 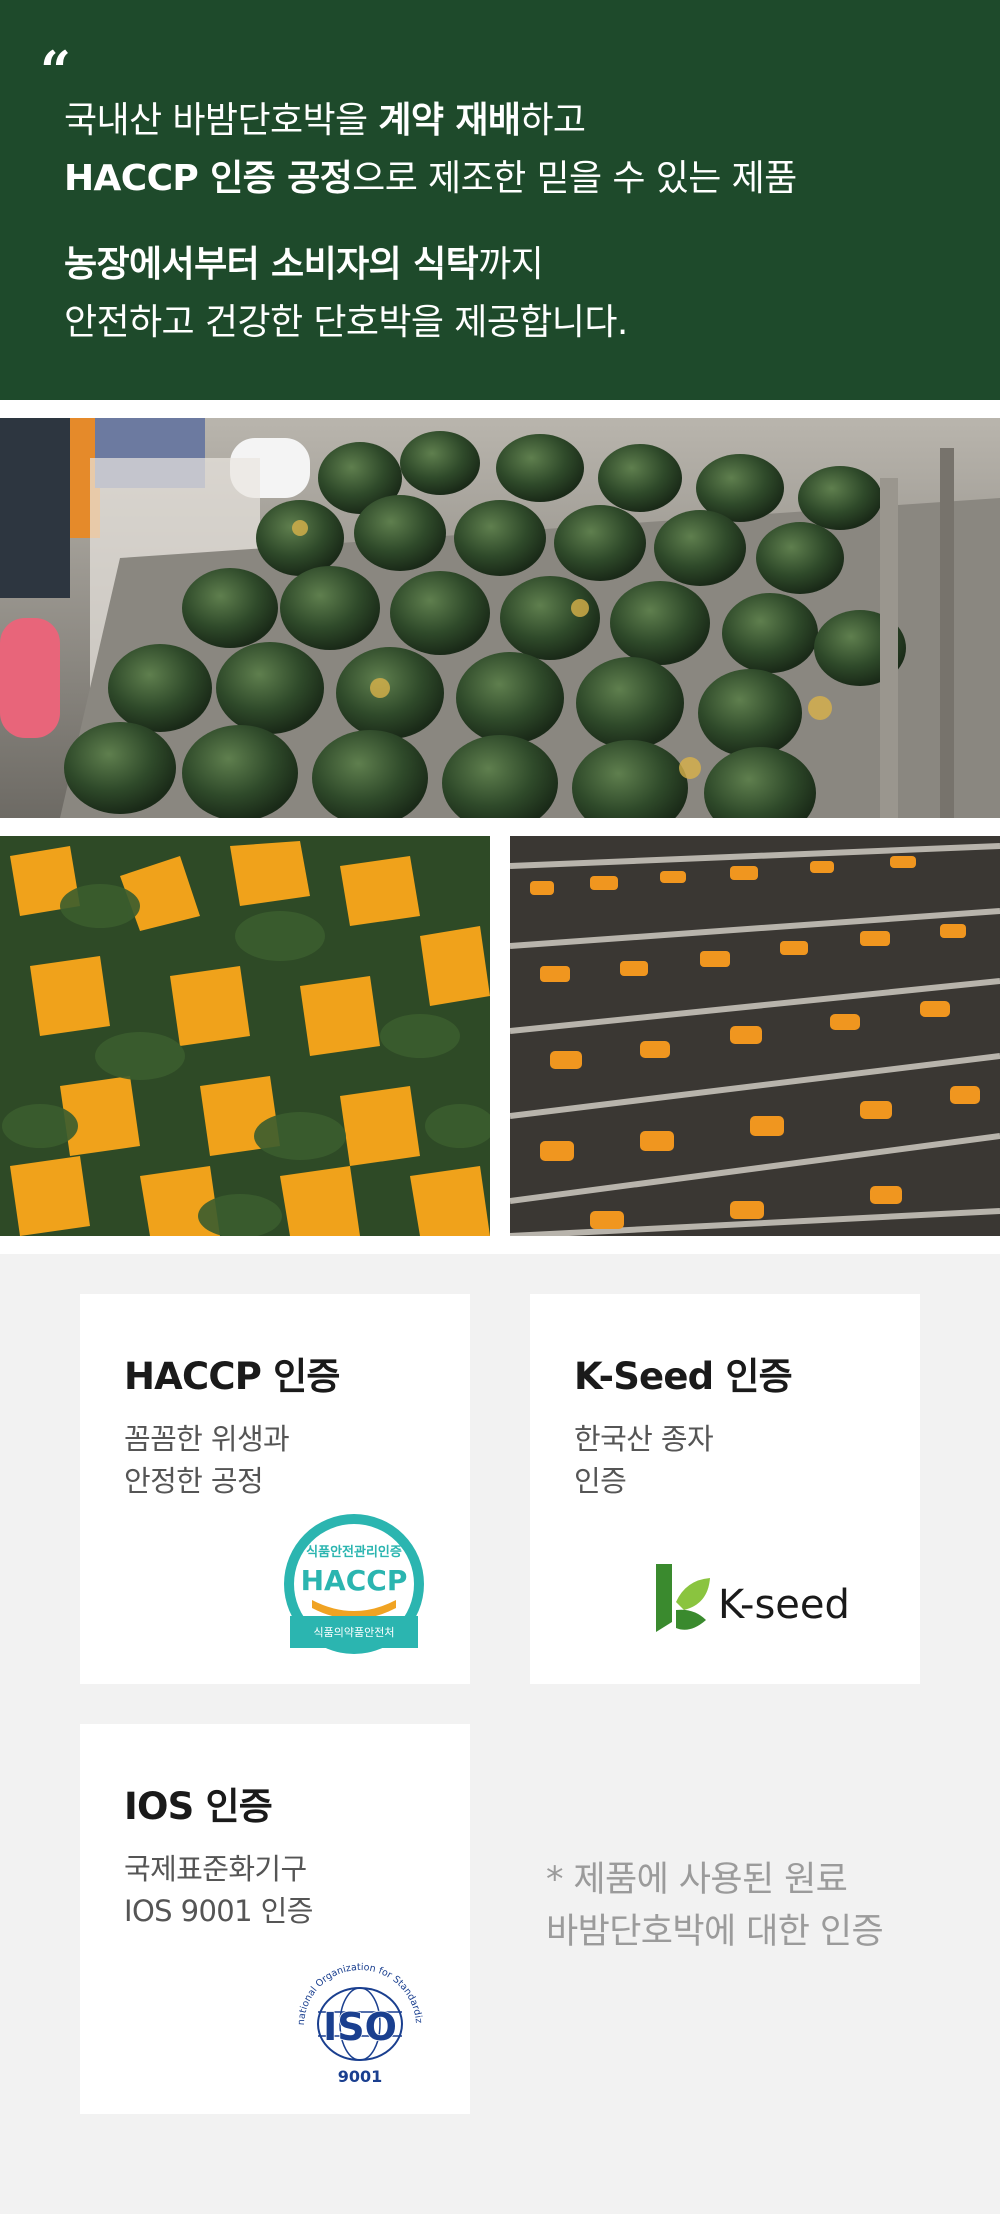 What do you see at coordinates (354, 1632) in the screenshot?
I see `svg-text: 식품의약품안전처` at bounding box center [354, 1632].